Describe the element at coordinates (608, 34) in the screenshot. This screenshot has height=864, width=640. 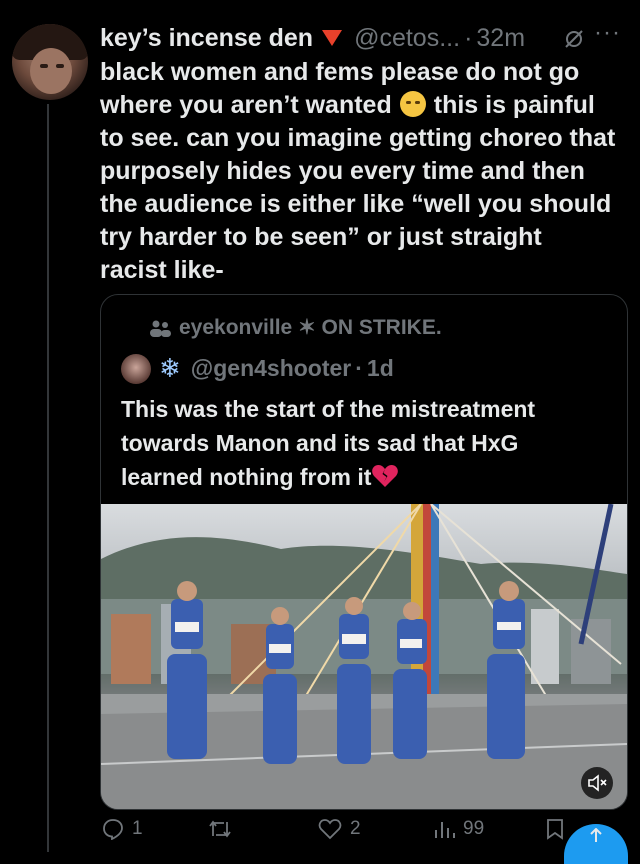
I see `more-dots-icon: ···` at that location.